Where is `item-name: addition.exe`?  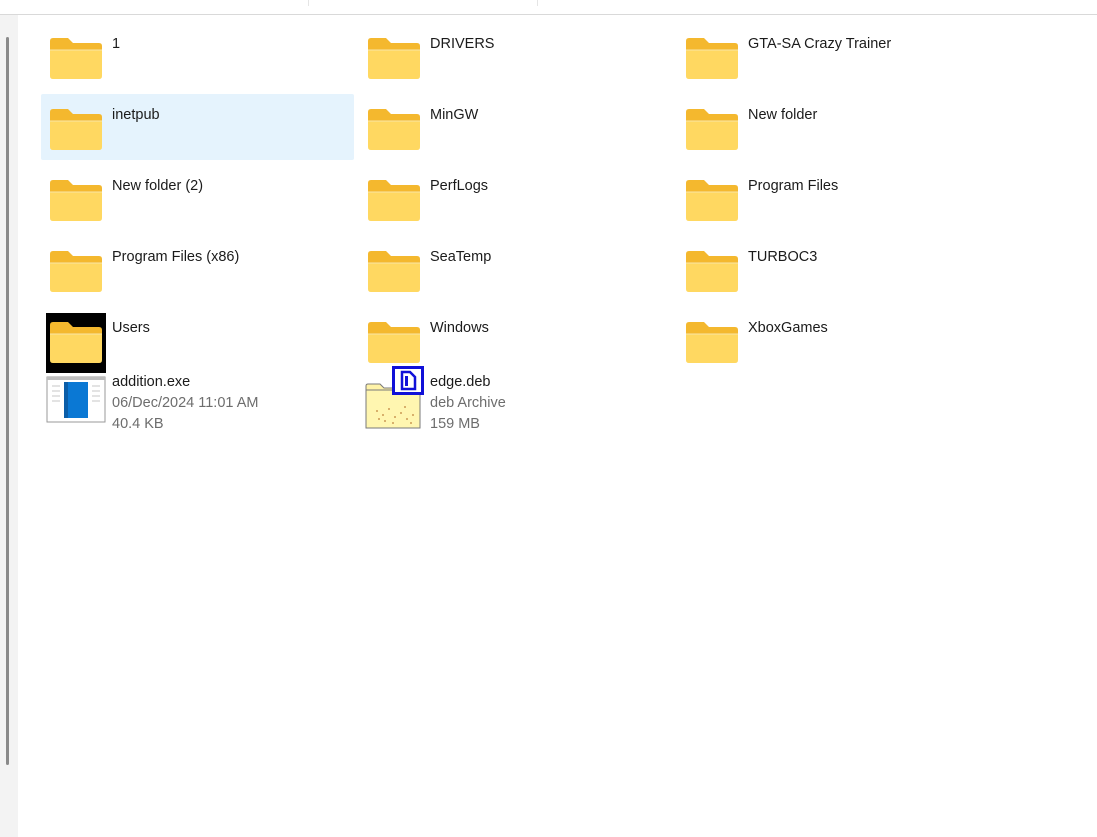 item-name: addition.exe is located at coordinates (151, 382).